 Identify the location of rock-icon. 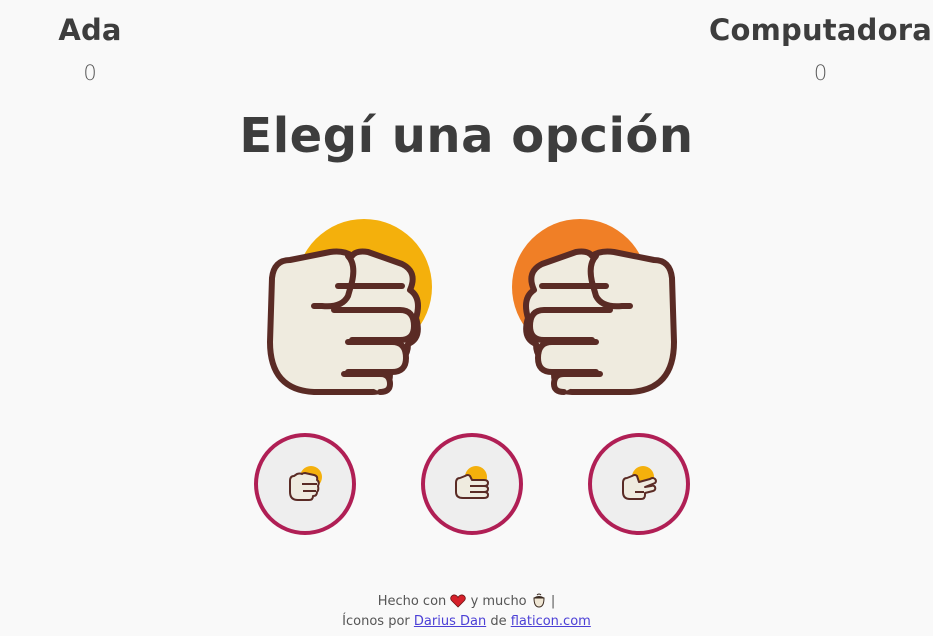
(305, 483).